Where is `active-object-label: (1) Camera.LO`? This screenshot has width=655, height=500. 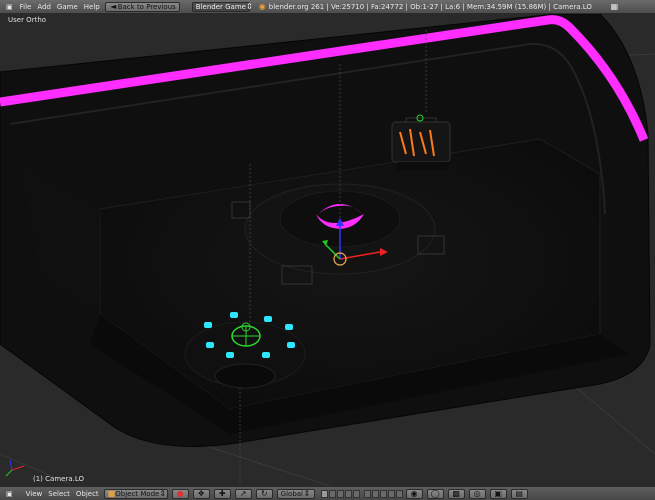
active-object-label: (1) Camera.LO is located at coordinates (58, 479).